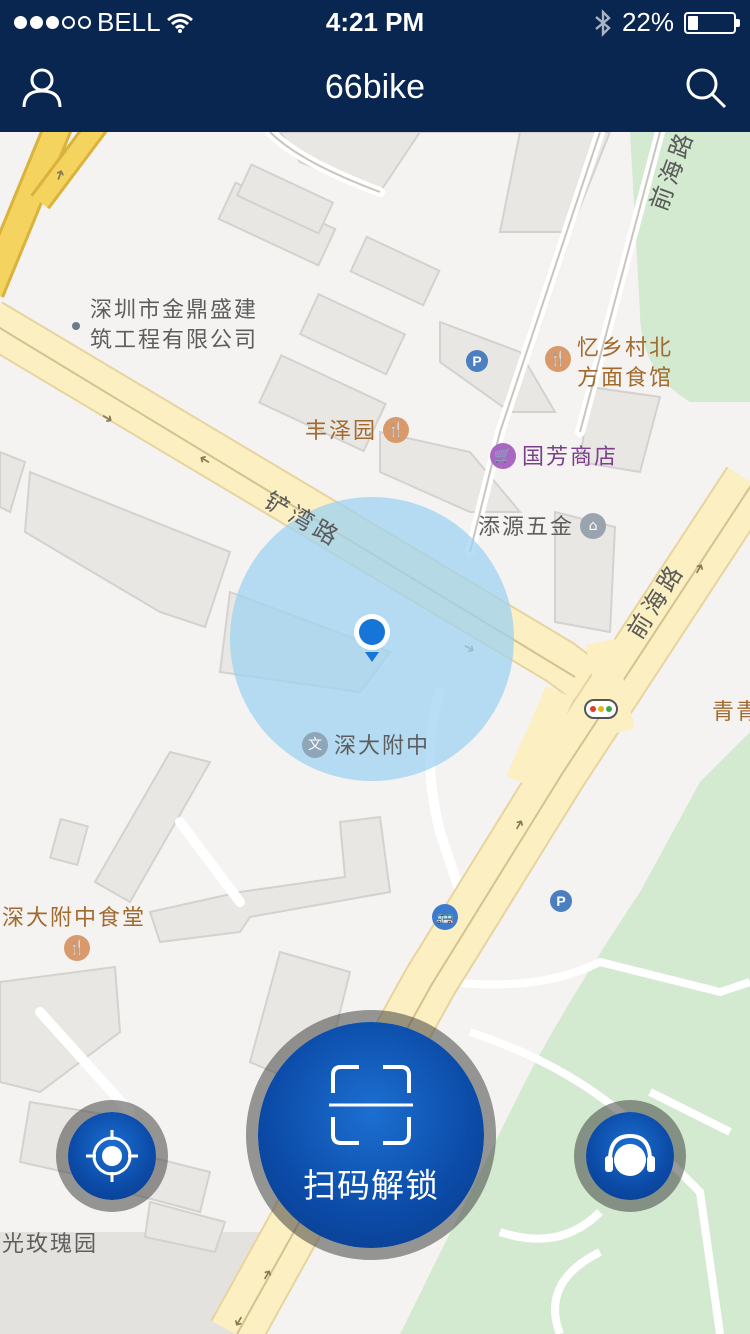 This screenshot has height=1334, width=750. What do you see at coordinates (315, 745) in the screenshot?
I see `school-icon: 文` at bounding box center [315, 745].